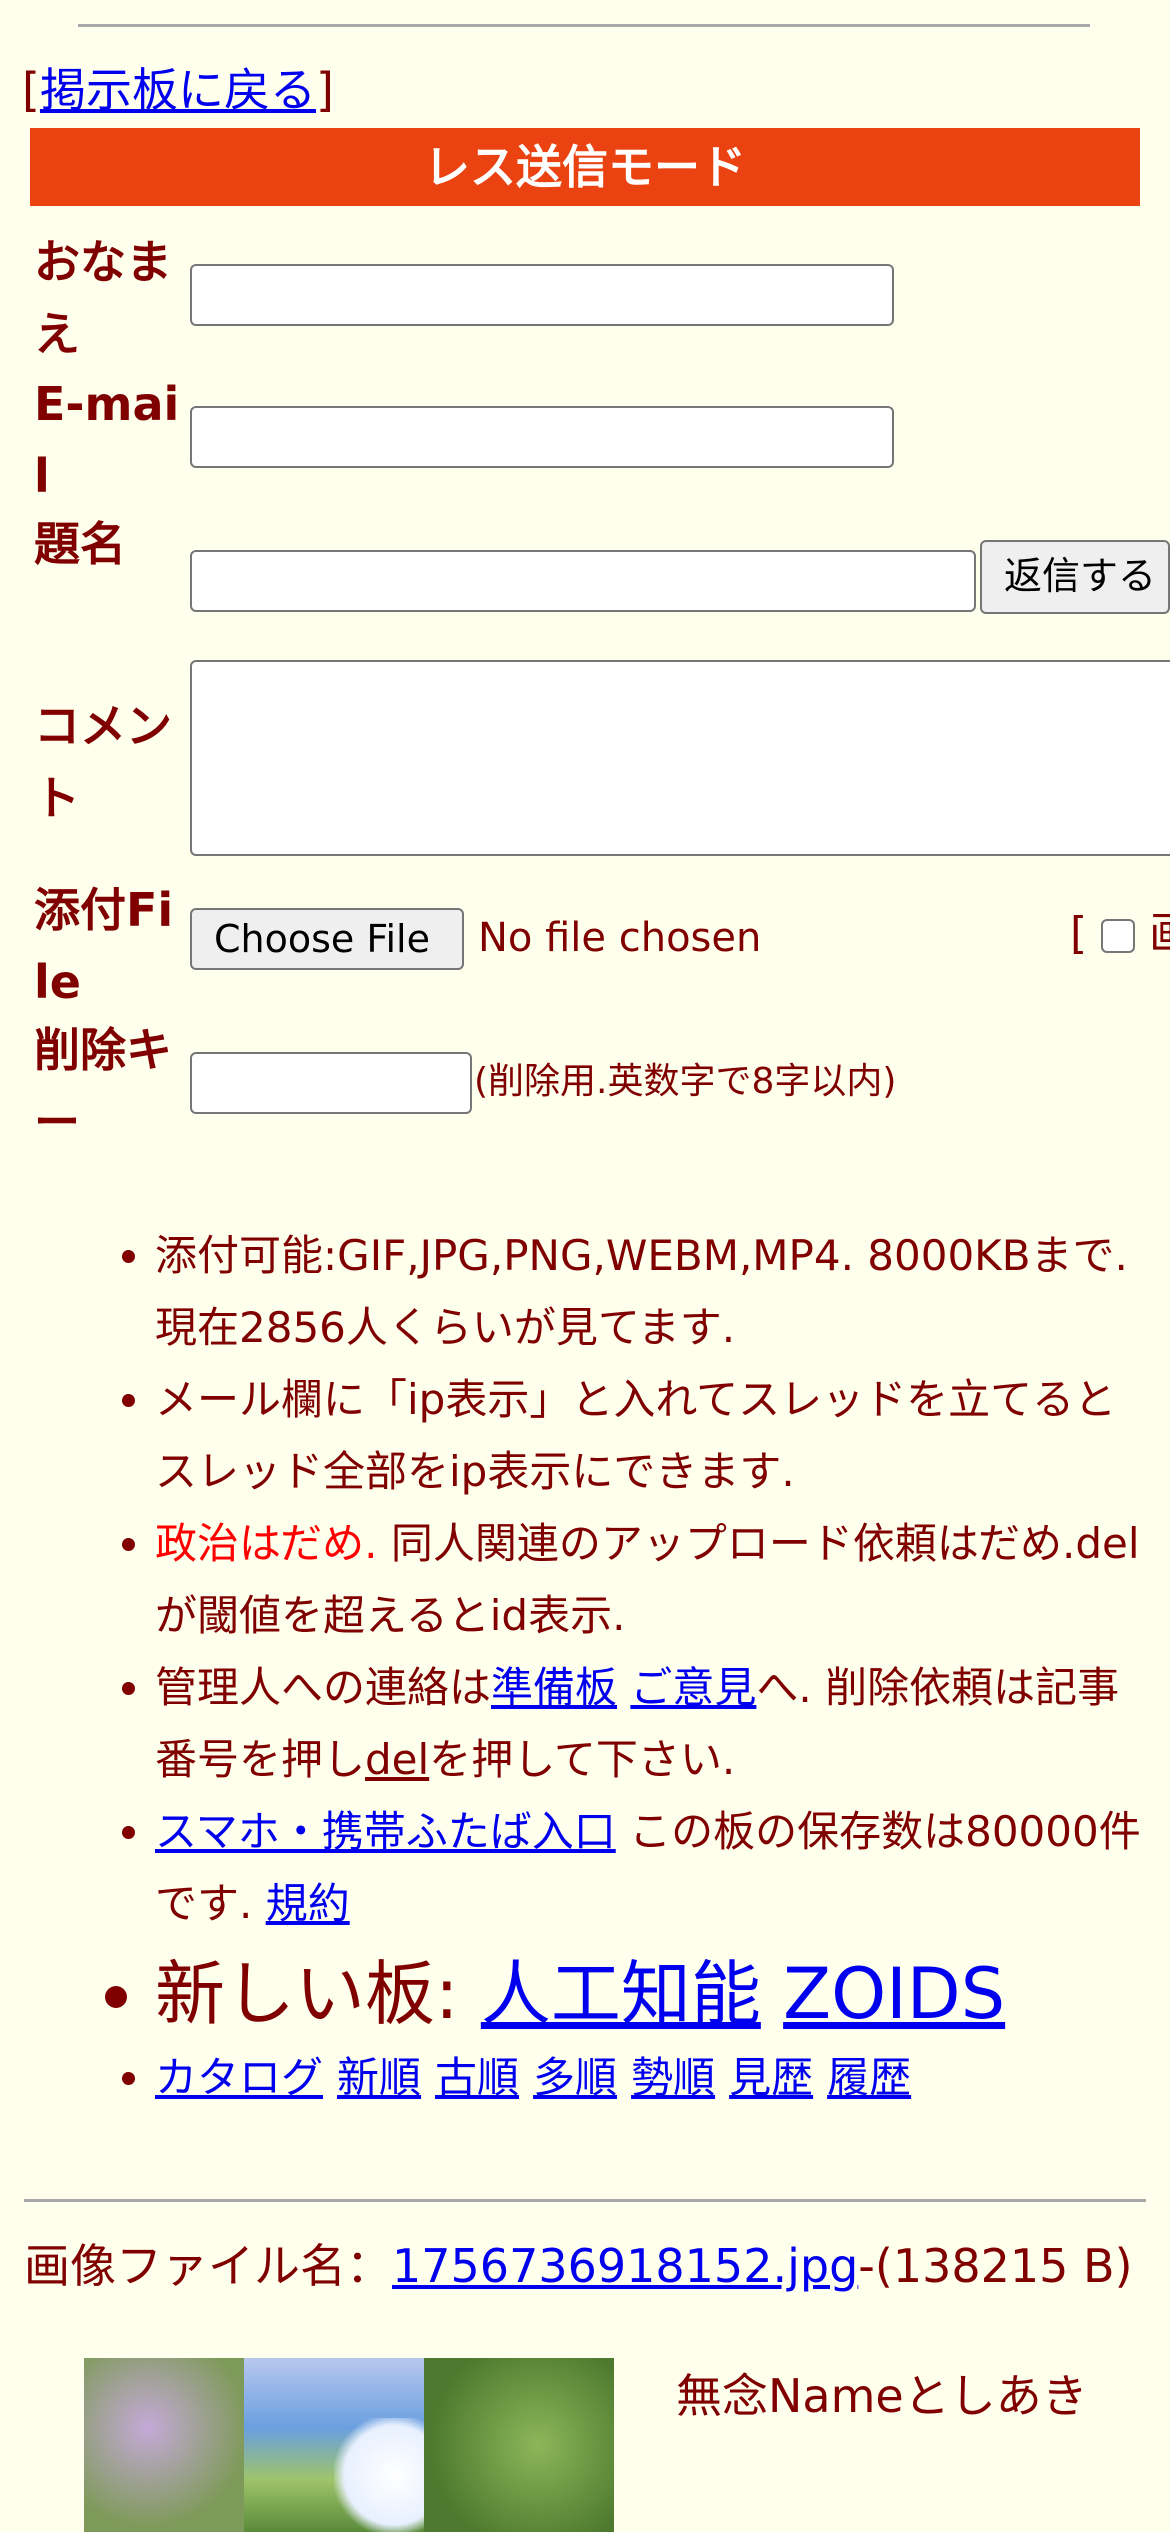  I want to click on comment-label: コメント, so click(103, 762).